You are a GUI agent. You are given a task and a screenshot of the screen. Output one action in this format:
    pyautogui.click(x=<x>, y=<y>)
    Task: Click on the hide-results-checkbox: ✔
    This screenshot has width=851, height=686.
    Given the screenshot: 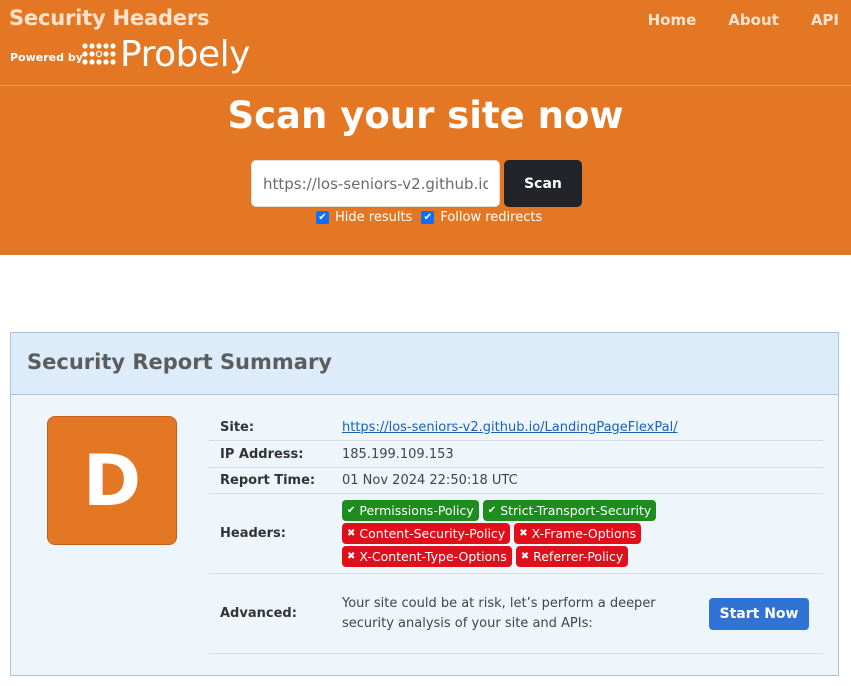 What is the action you would take?
    pyautogui.click(x=322, y=217)
    